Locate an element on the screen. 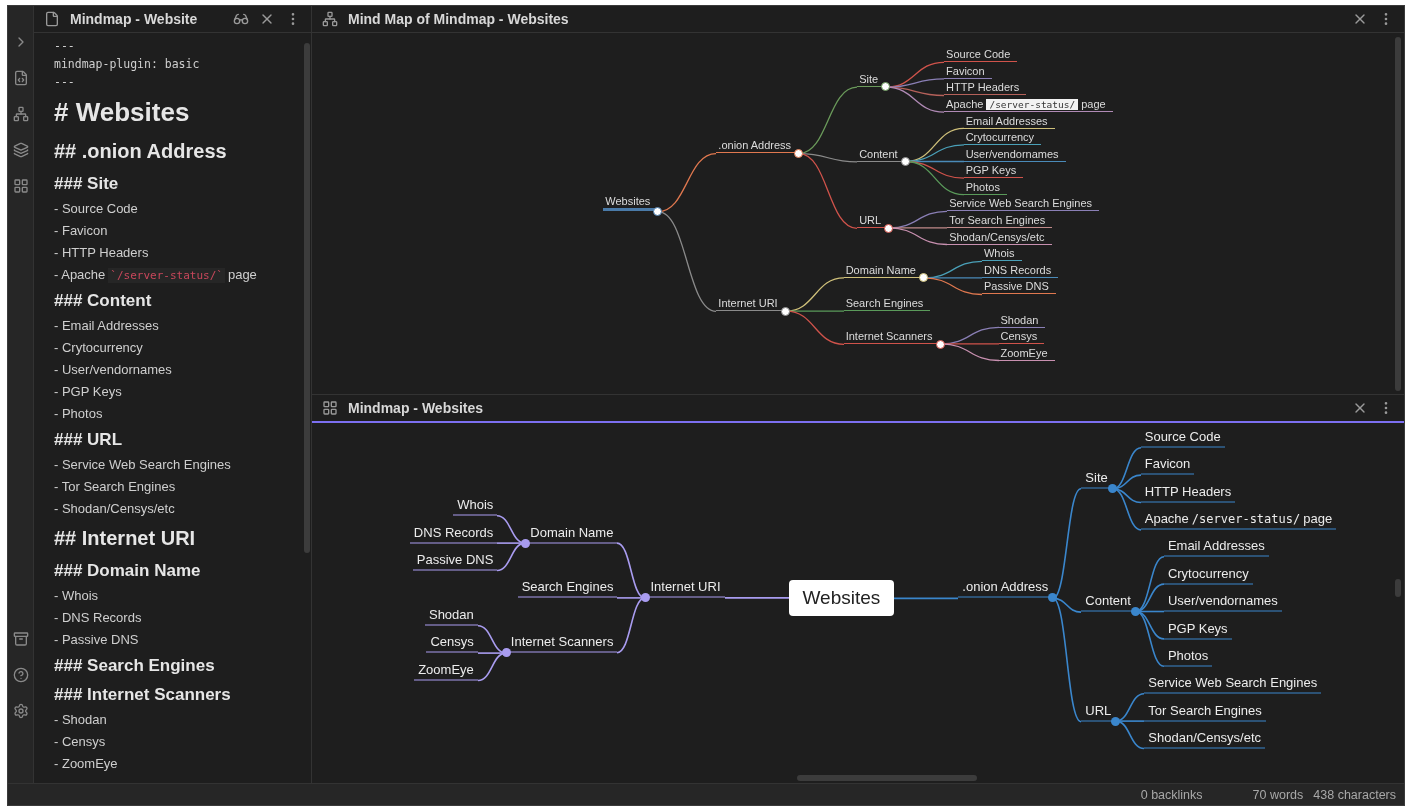 Image resolution: width=1410 pixels, height=812 pixels. heading: ### Site is located at coordinates (87, 184).